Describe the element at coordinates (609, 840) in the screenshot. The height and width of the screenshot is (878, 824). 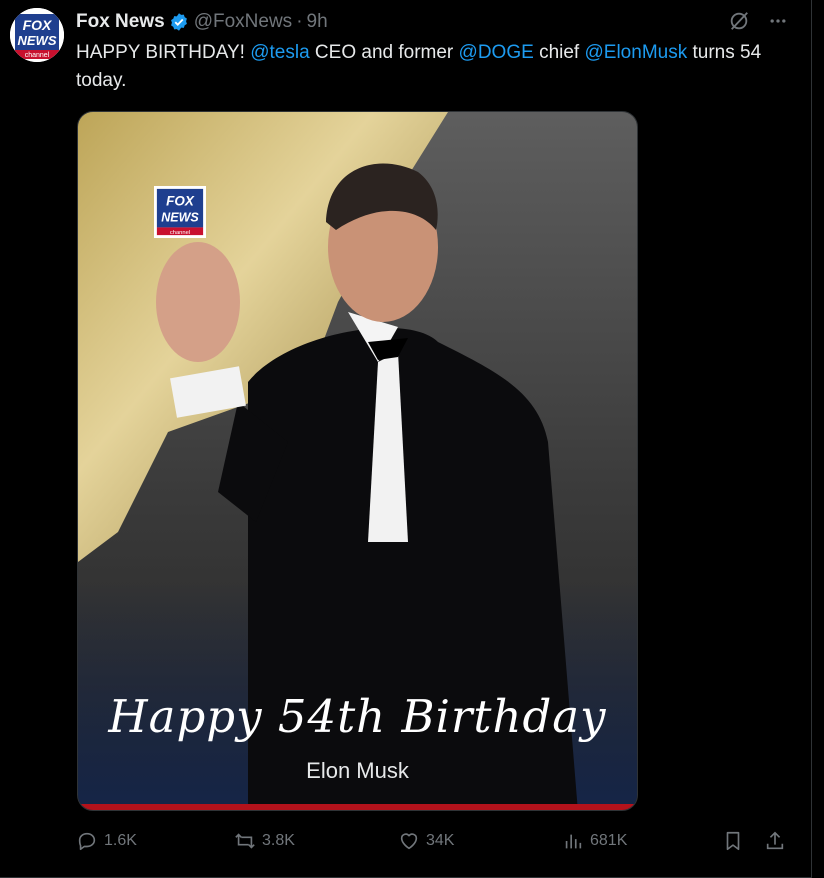
I see `views-count: 681K` at that location.